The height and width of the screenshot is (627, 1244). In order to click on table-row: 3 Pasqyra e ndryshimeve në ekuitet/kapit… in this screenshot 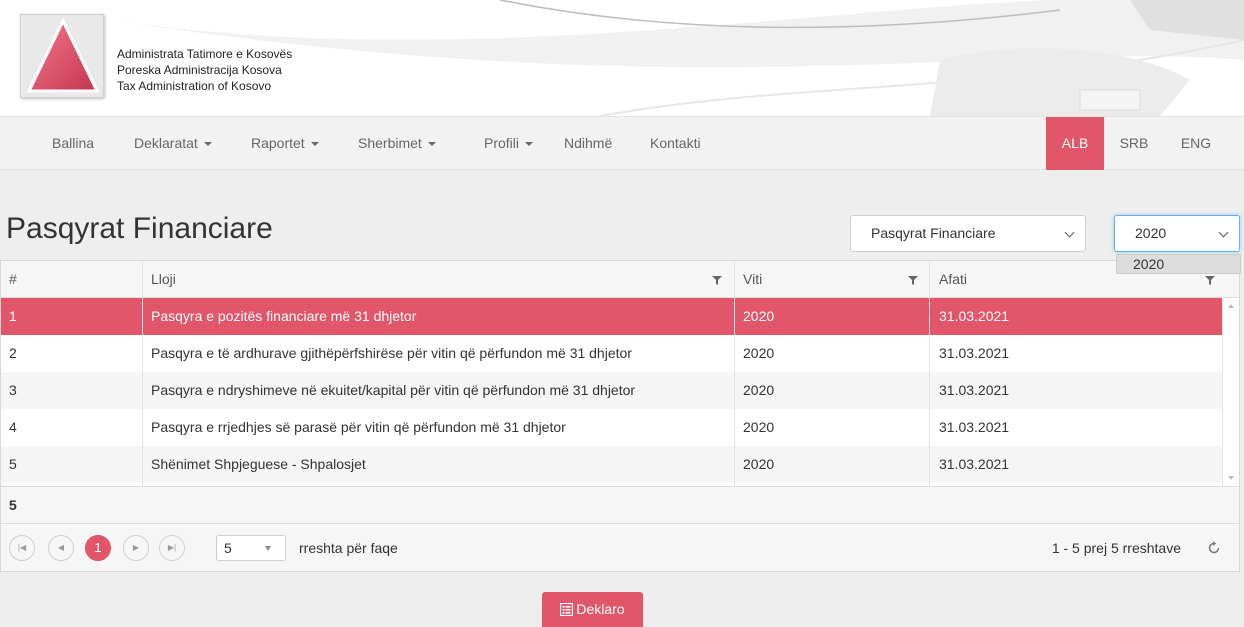, I will do `click(612, 390)`.